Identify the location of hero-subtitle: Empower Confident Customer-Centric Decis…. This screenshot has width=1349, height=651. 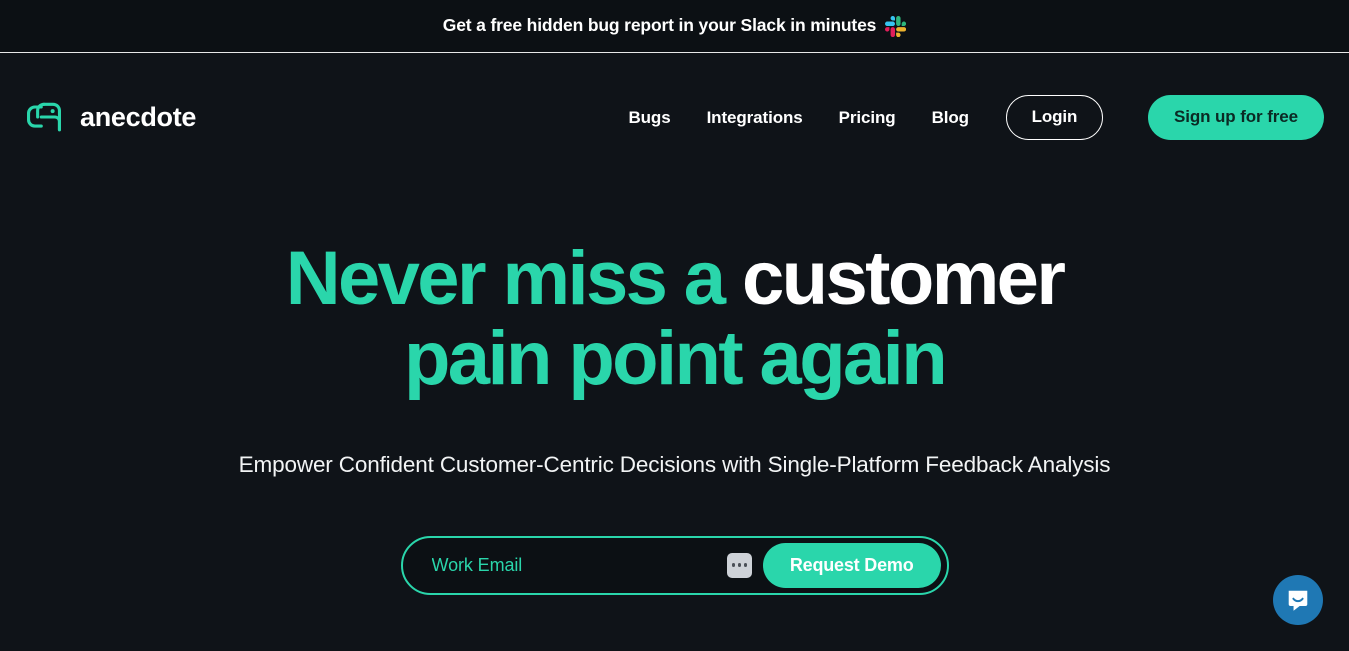
(674, 464).